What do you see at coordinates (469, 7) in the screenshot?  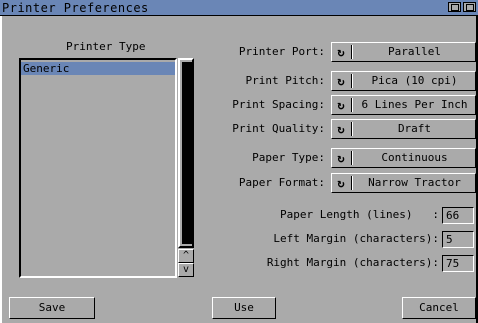 I see `depth-gadget-icon` at bounding box center [469, 7].